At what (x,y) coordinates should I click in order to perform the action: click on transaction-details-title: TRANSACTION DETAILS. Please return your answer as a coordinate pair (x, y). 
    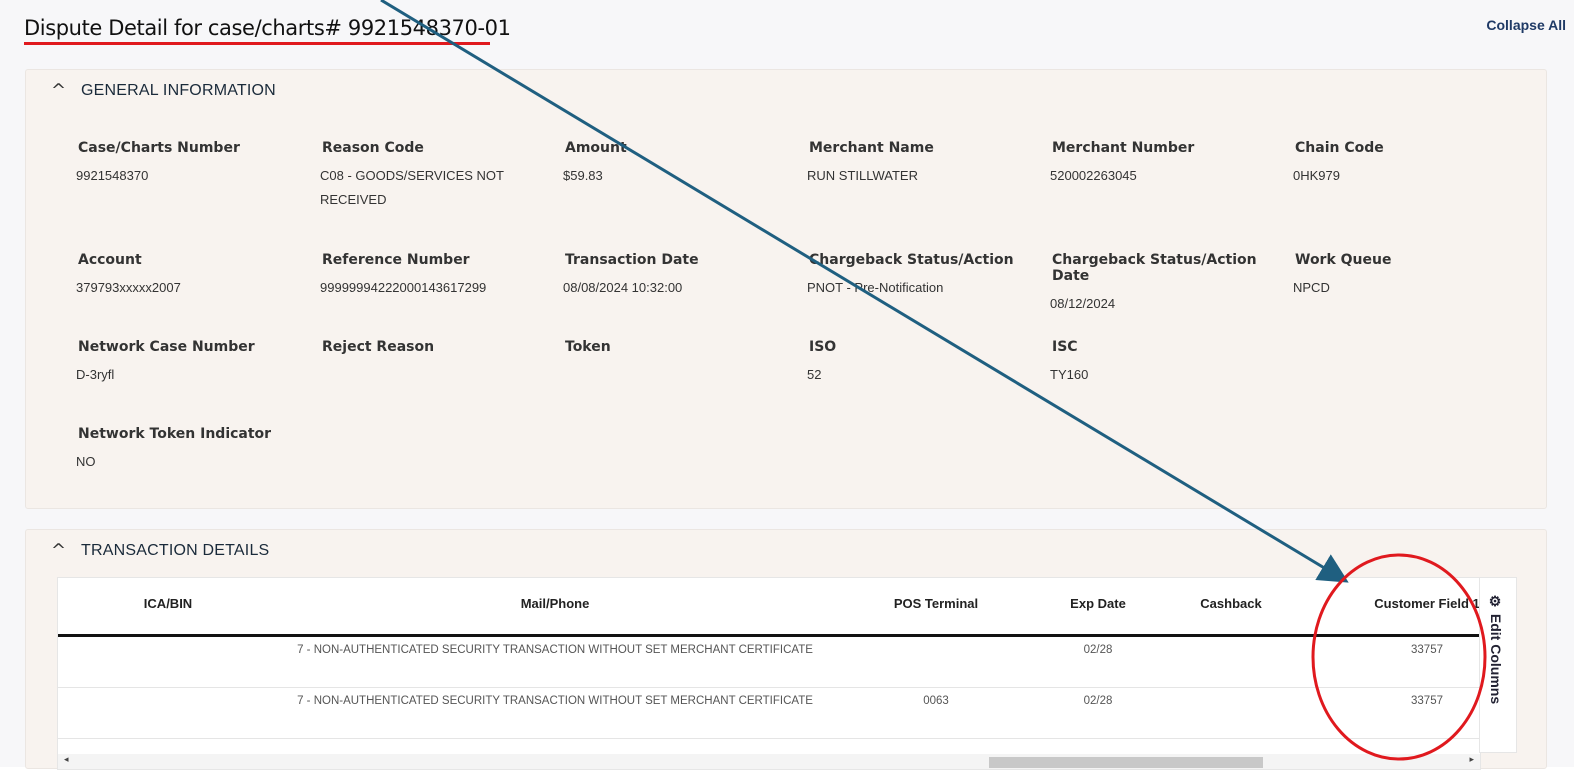
    Looking at the image, I should click on (175, 550).